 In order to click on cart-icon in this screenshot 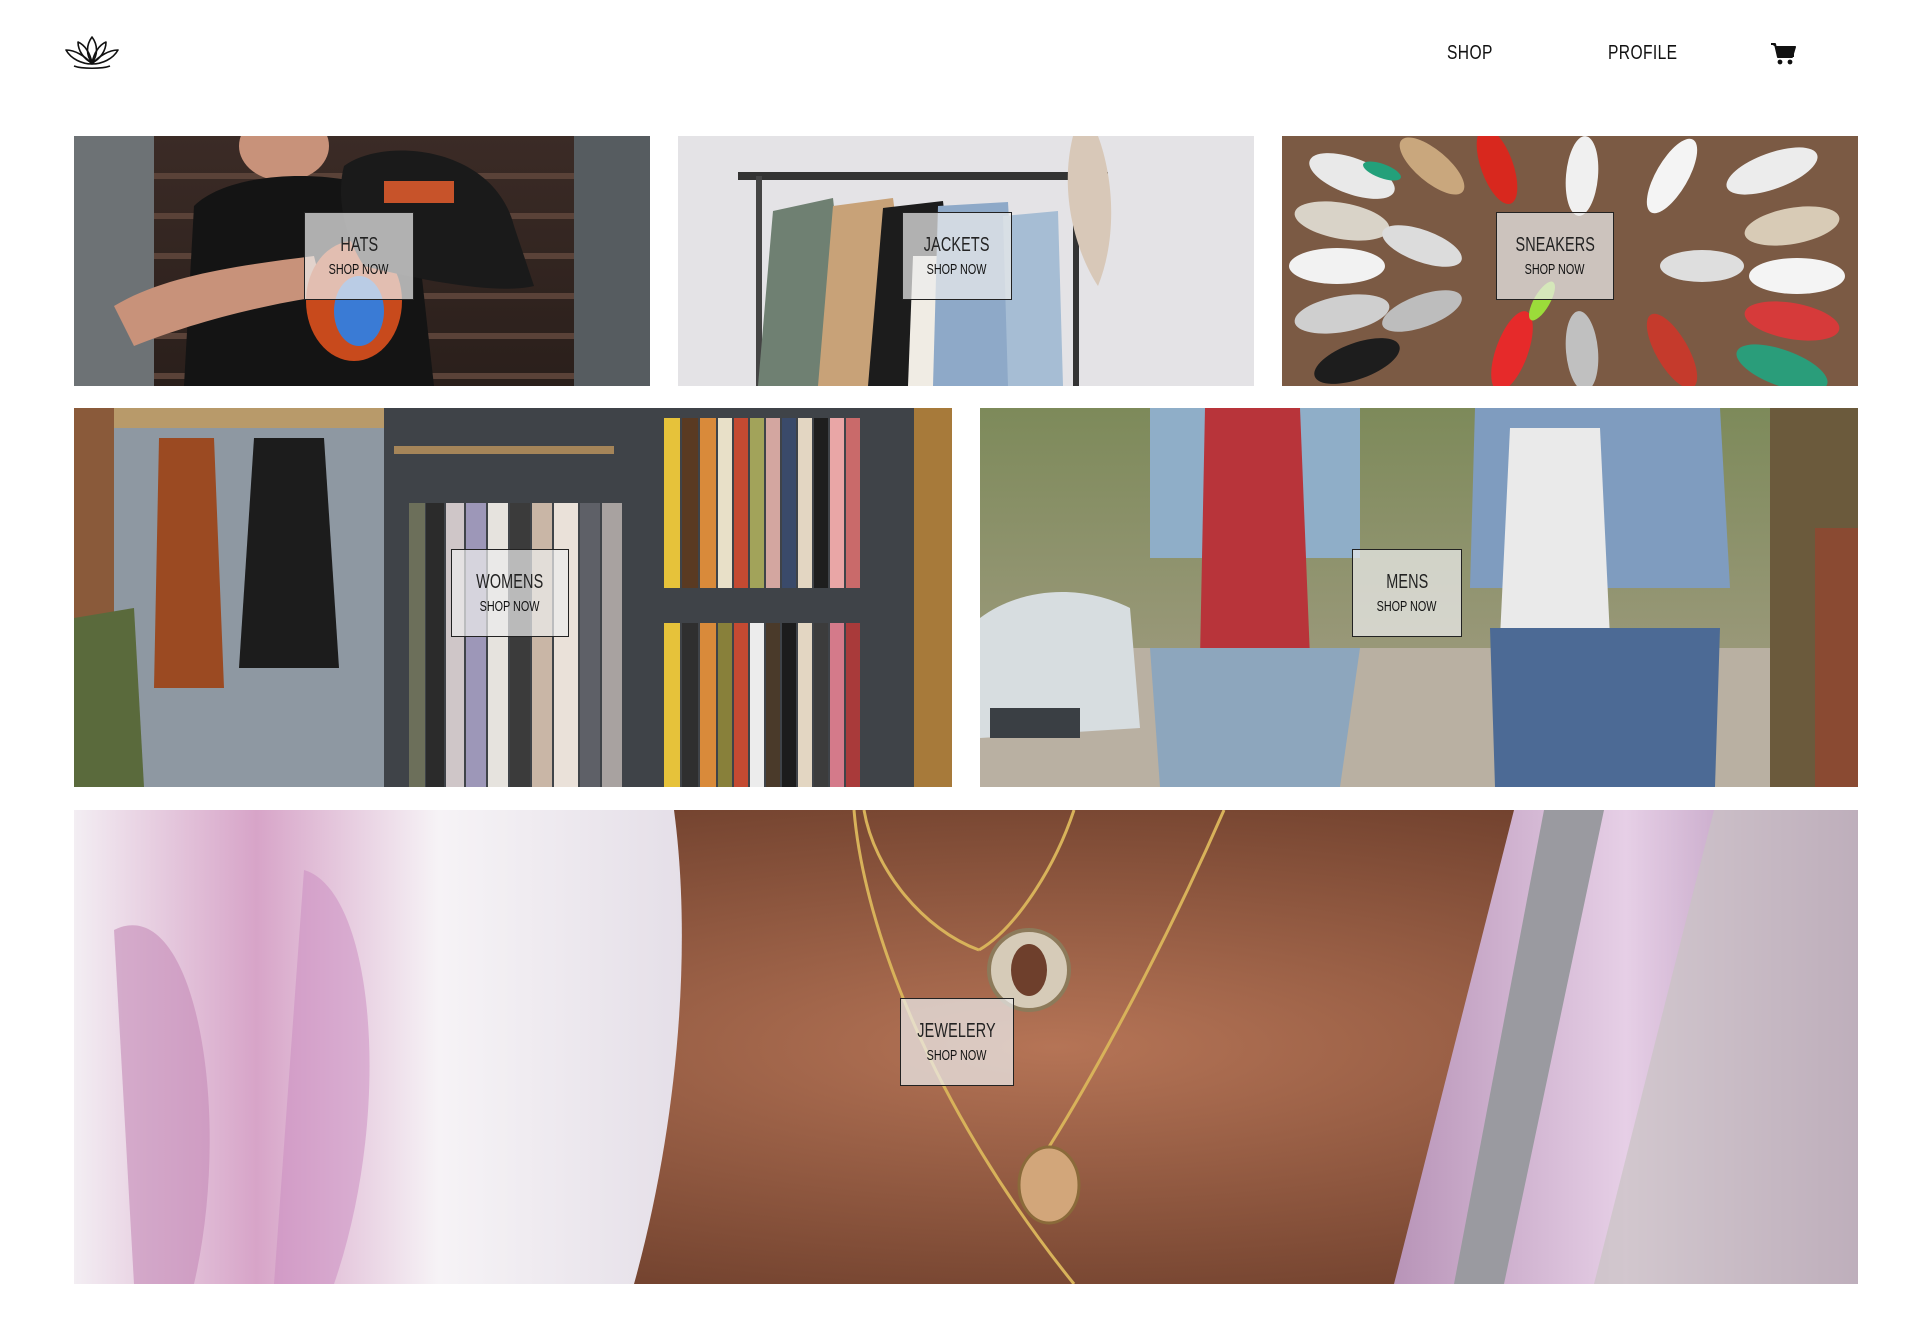, I will do `click(1783, 54)`.